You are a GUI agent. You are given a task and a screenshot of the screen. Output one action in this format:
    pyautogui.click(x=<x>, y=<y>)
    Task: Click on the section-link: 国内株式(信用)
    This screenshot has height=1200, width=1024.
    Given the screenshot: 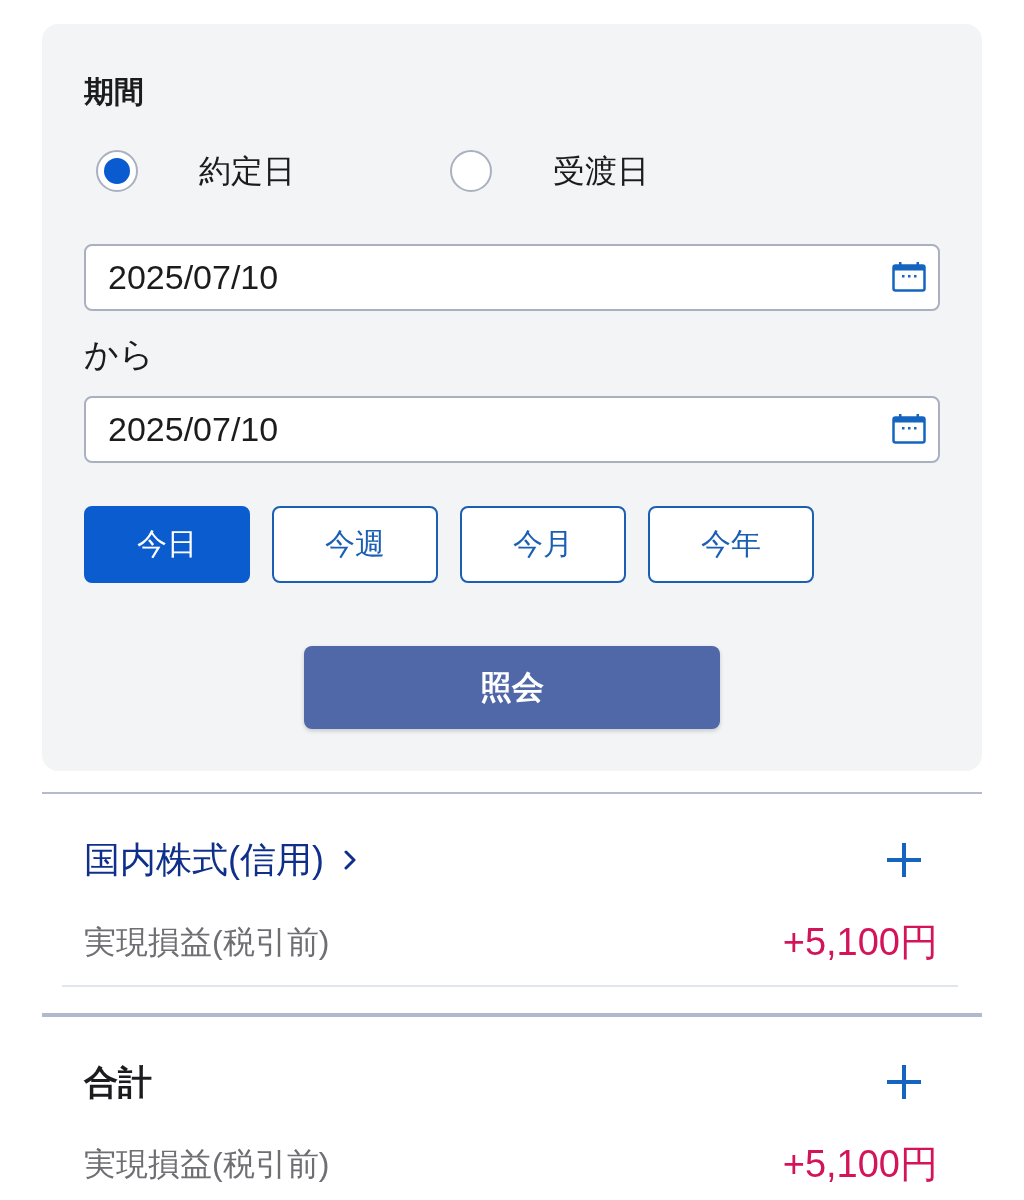 What is the action you would take?
    pyautogui.click(x=220, y=860)
    